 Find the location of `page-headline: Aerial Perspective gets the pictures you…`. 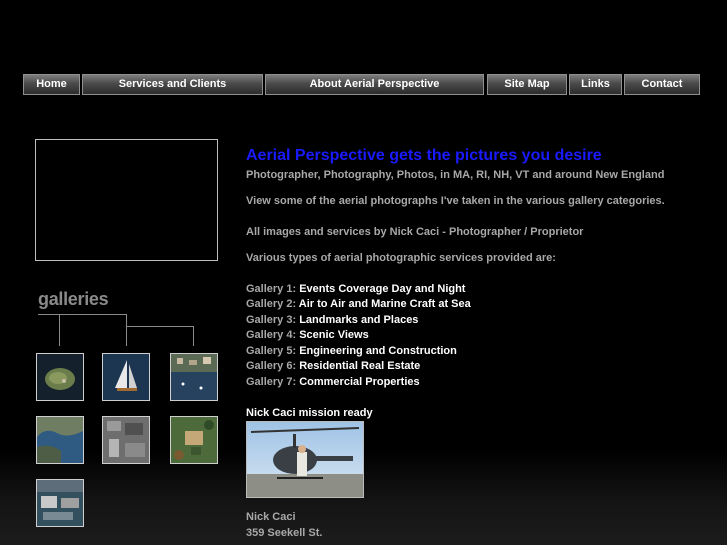

page-headline: Aerial Perspective gets the pictures you… is located at coordinates (424, 155).